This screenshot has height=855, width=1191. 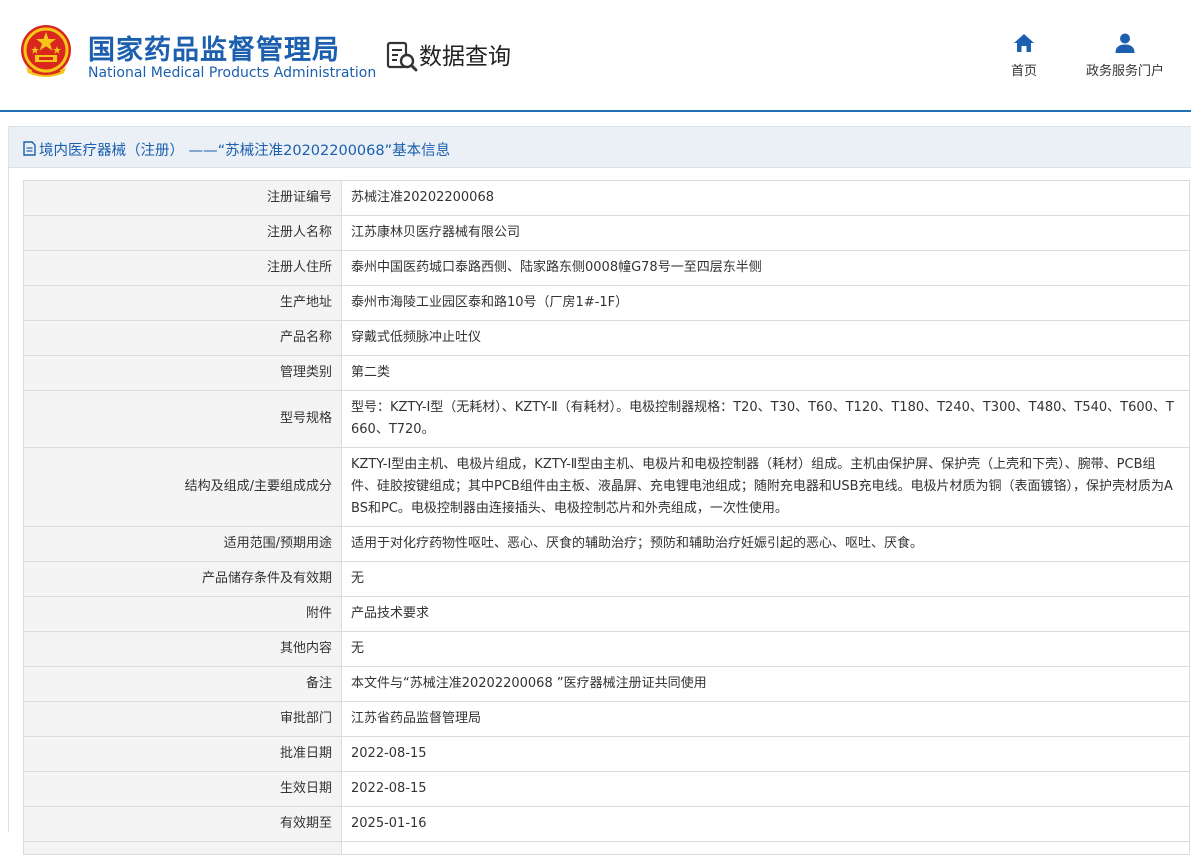 I want to click on panel-header: 境内医疗器械（注册） ——“苏械注准20202200068”基本信息, so click(x=599, y=147).